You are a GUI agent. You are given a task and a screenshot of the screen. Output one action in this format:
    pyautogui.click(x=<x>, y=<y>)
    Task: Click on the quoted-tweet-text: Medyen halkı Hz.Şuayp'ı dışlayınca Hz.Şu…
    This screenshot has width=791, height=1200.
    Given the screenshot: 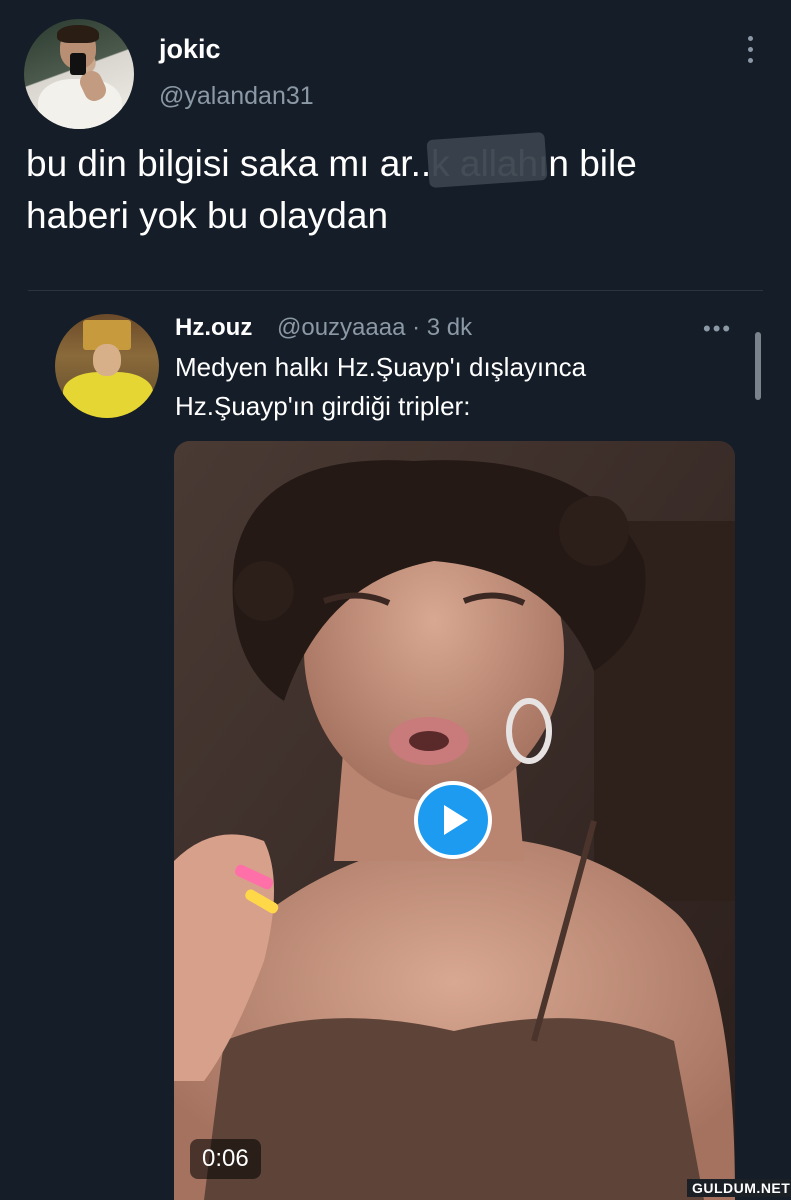 What is the action you would take?
    pyautogui.click(x=455, y=387)
    